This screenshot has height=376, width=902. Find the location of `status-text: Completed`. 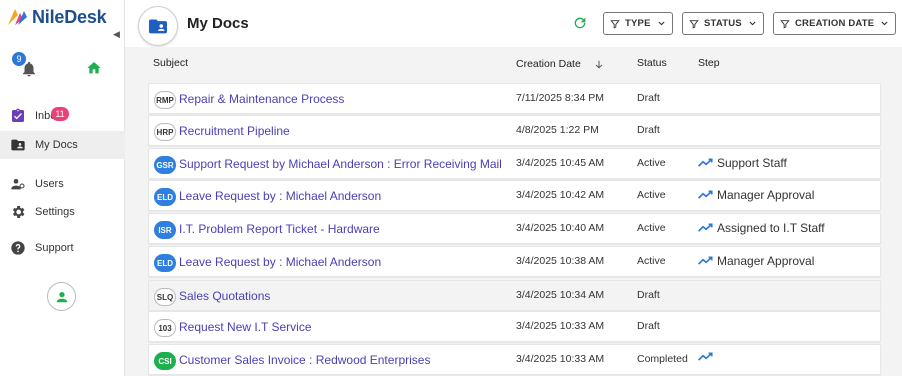

status-text: Completed is located at coordinates (662, 359).